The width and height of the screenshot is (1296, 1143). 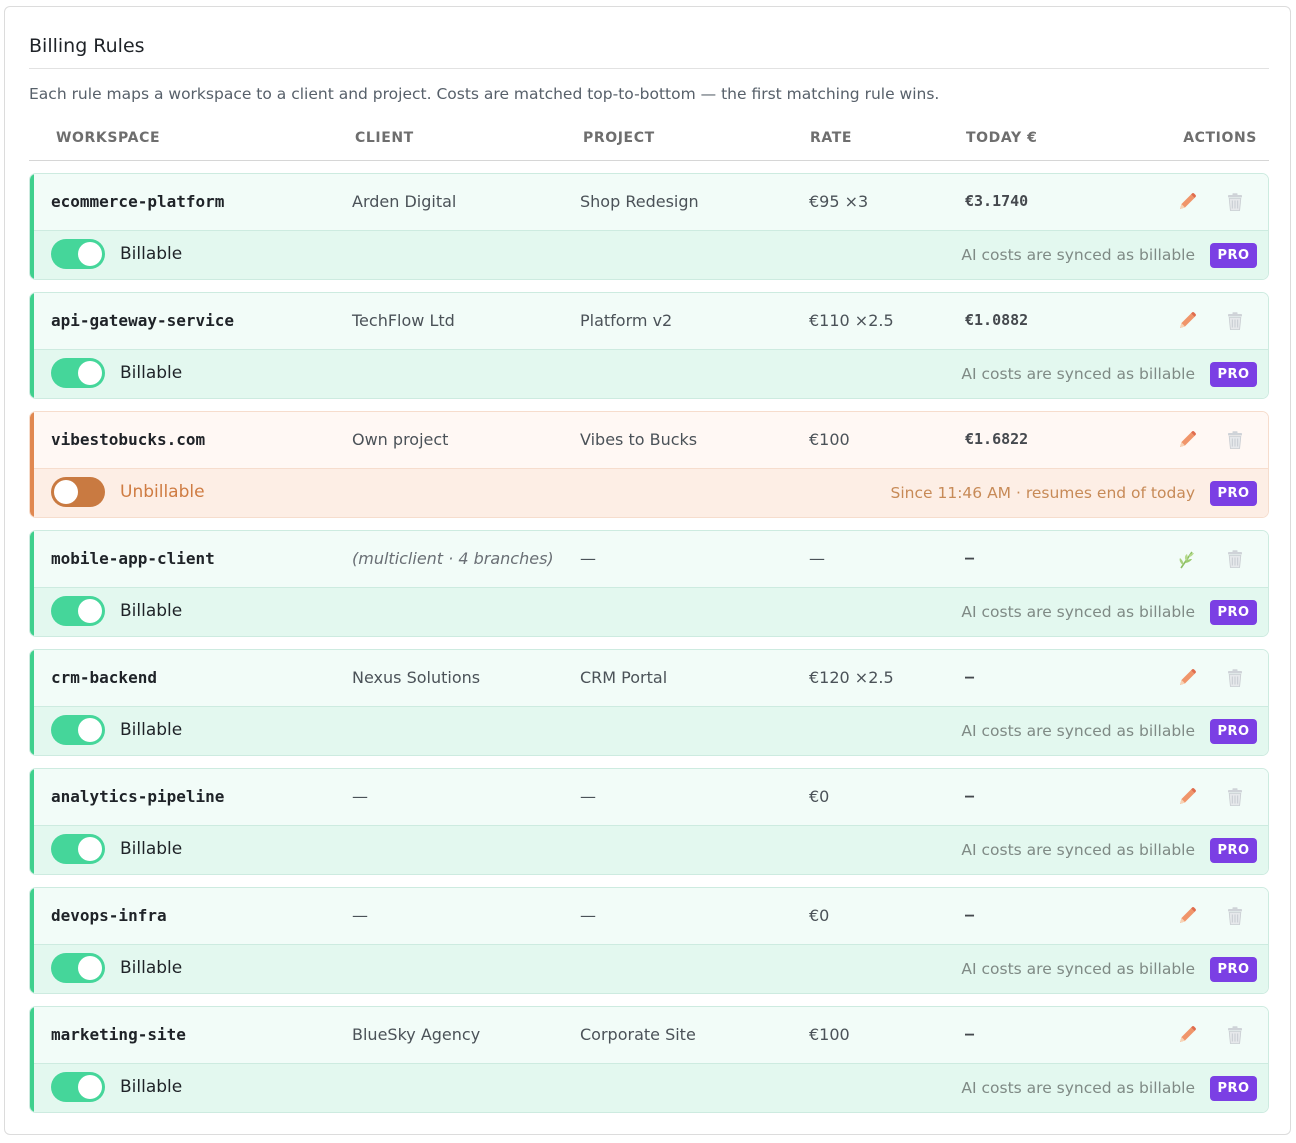 I want to click on rule-project: Corporate Site, so click(x=638, y=1034).